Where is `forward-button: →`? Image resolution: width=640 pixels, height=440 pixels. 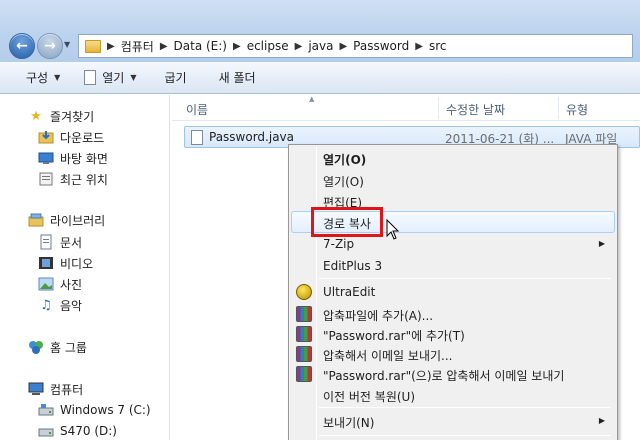 forward-button: → is located at coordinates (50, 46).